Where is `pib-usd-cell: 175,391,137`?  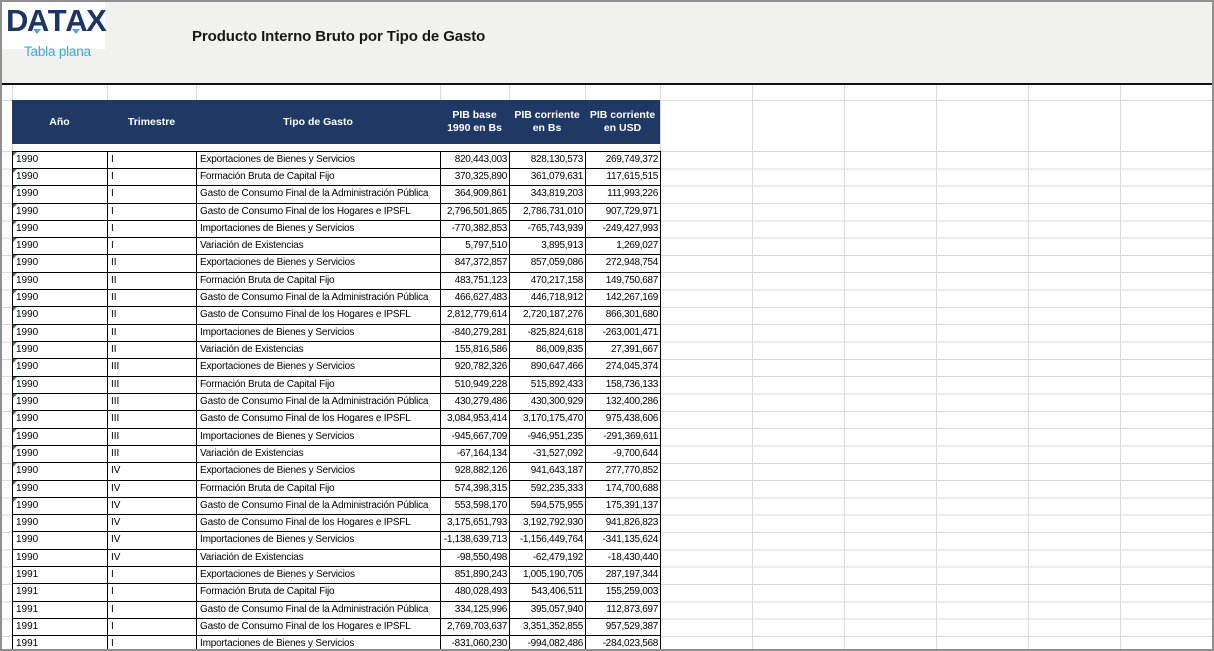
pib-usd-cell: 175,391,137 is located at coordinates (623, 506).